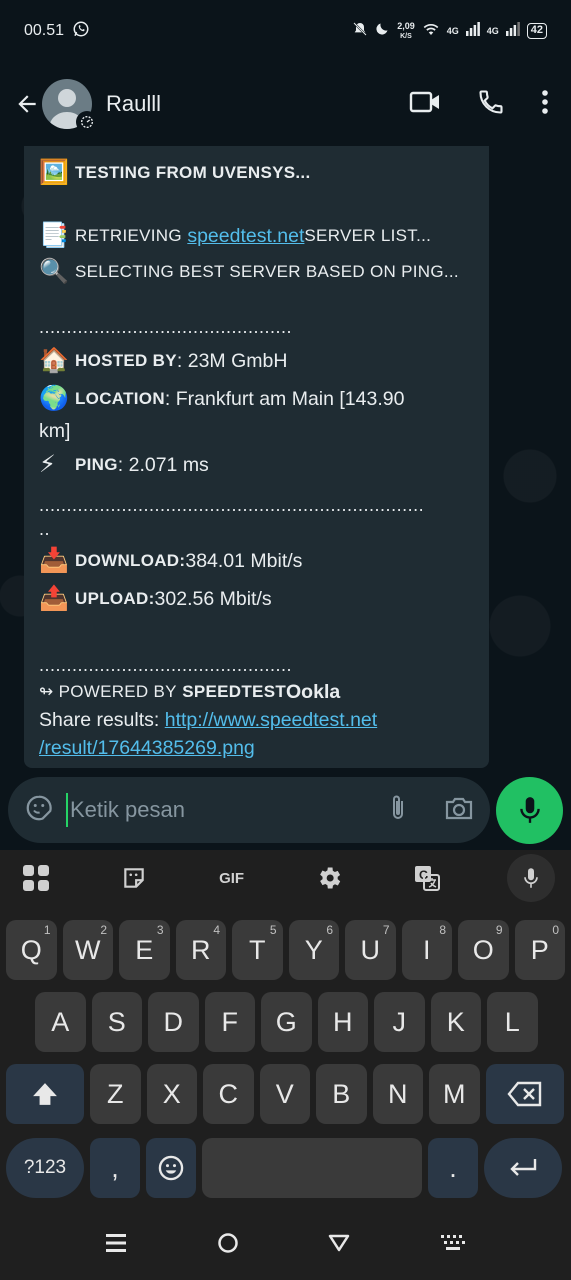 This screenshot has height=1280, width=571. Describe the element at coordinates (126, 360) in the screenshot. I see `hosted-label: HOSTED BY` at that location.